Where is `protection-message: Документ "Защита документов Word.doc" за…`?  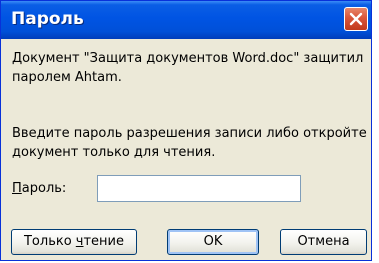
protection-message: Документ "Защита документов Word.doc" за… is located at coordinates (188, 68).